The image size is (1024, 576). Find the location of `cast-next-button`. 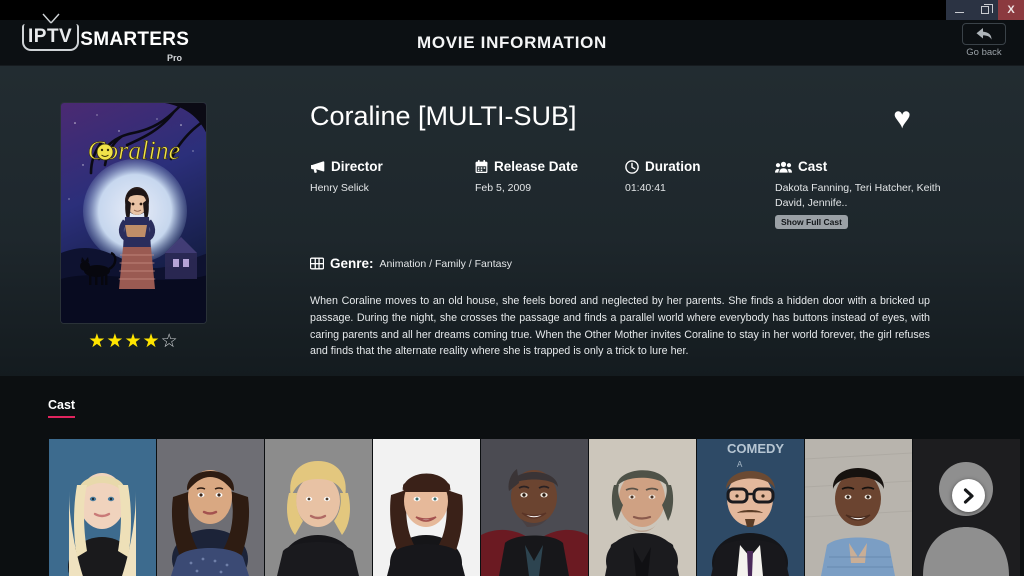

cast-next-button is located at coordinates (968, 495).